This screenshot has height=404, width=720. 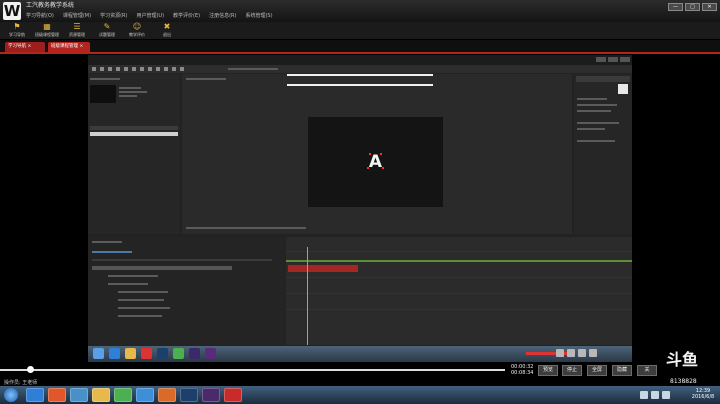 I want to click on project-selected-item, so click(x=134, y=134).